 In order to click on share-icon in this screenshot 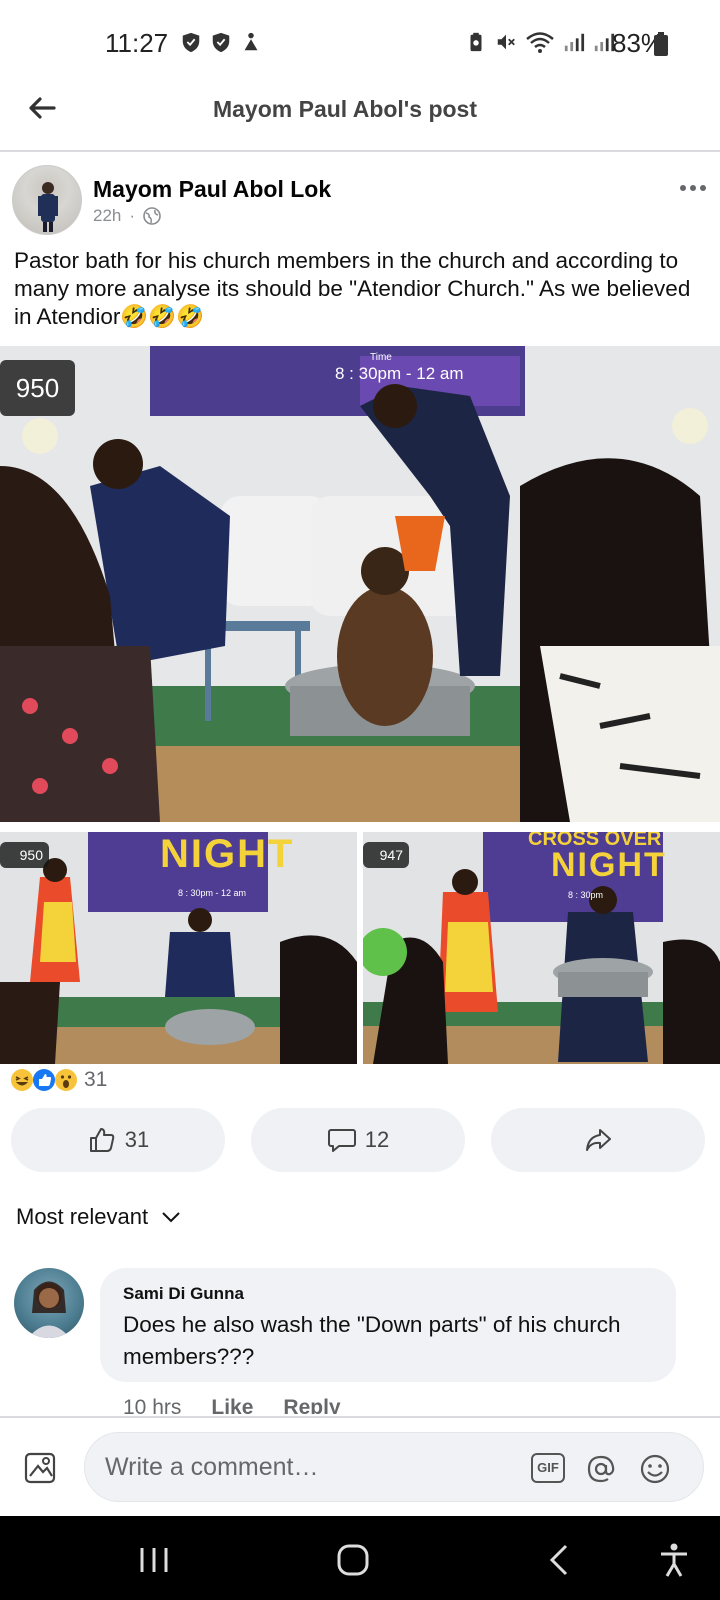, I will do `click(598, 1140)`.